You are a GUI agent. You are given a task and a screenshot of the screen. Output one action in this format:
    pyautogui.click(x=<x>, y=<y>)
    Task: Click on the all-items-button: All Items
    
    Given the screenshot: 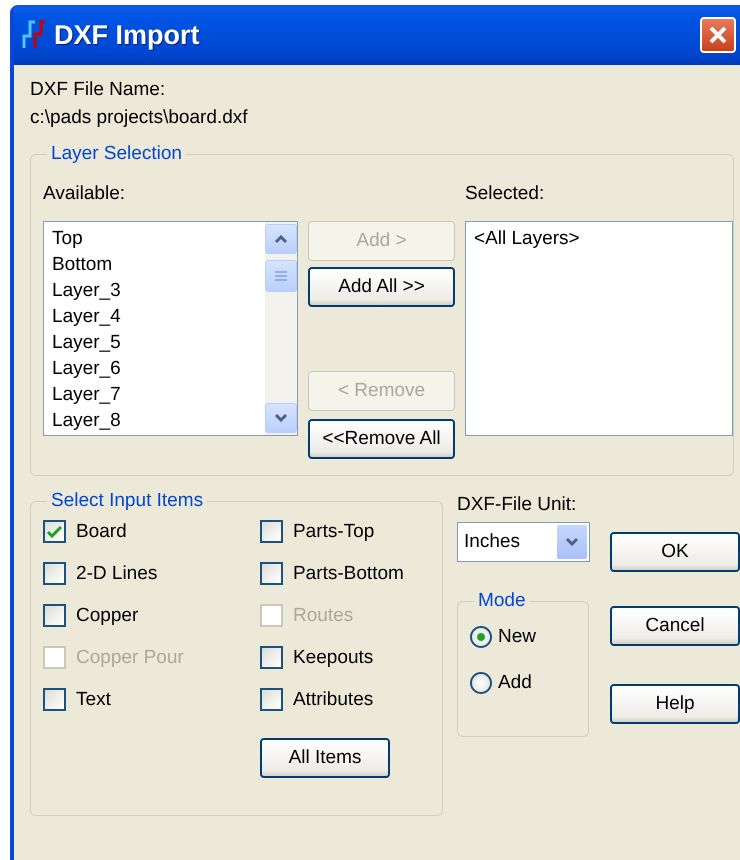 What is the action you would take?
    pyautogui.click(x=325, y=758)
    